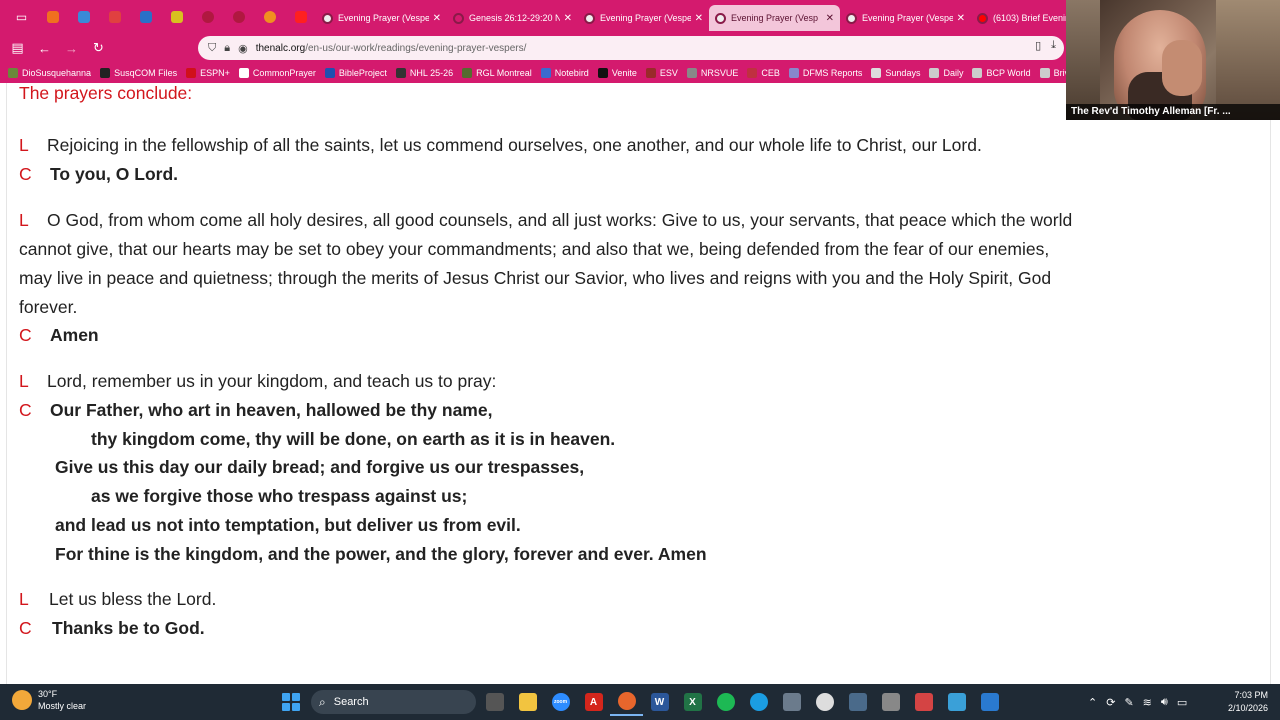  What do you see at coordinates (355, 73) in the screenshot?
I see `bookmark-item: BibleProject` at bounding box center [355, 73].